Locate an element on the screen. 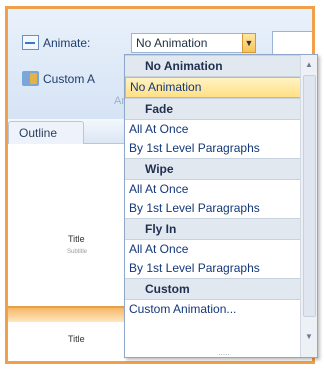  tab-outline: Outline is located at coordinates (46, 132).